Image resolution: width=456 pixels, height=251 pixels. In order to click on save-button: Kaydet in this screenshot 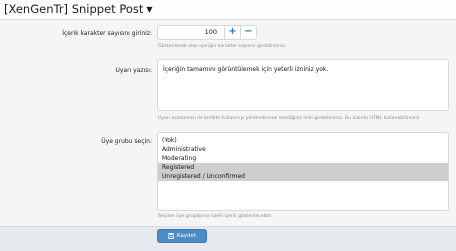, I will do `click(182, 236)`.